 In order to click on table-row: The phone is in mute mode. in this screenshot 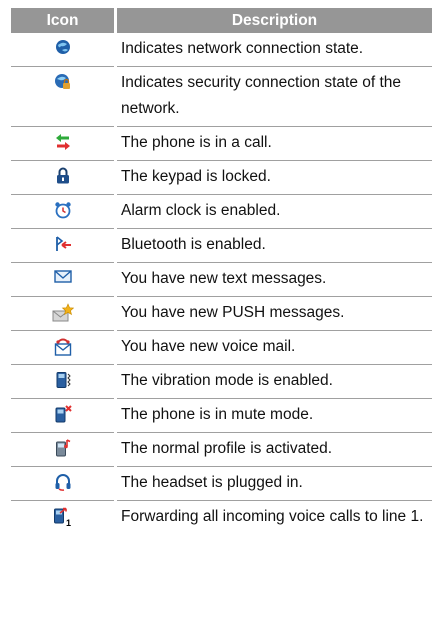, I will do `click(221, 416)`.